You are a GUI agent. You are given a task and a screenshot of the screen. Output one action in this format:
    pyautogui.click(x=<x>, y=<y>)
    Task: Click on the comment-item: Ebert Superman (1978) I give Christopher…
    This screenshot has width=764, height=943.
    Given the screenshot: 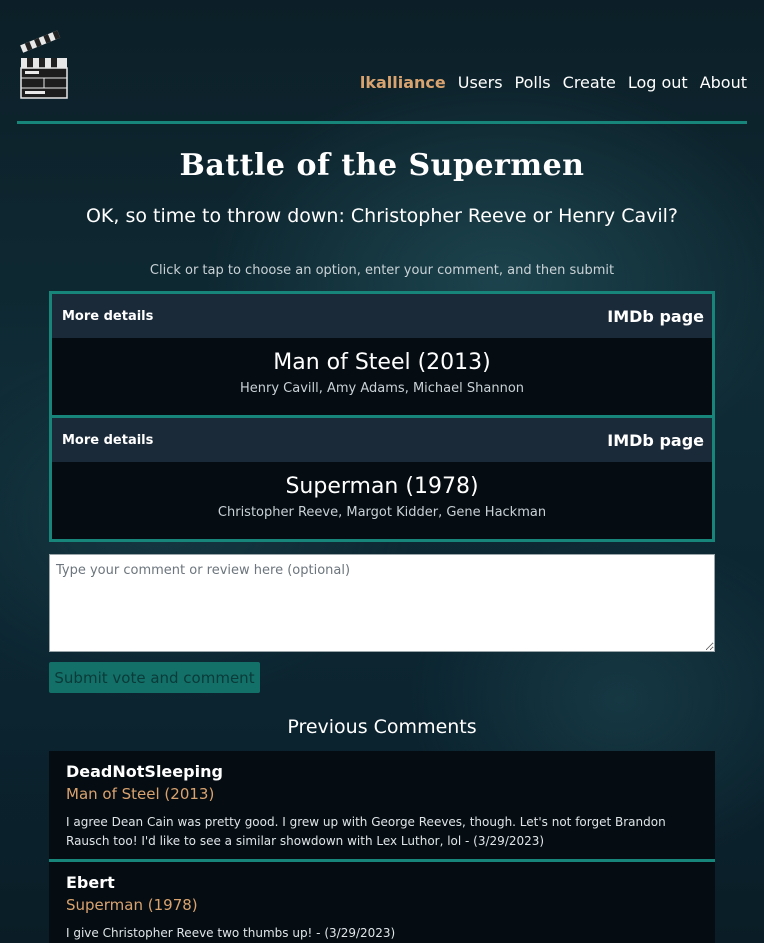 What is the action you would take?
    pyautogui.click(x=382, y=902)
    